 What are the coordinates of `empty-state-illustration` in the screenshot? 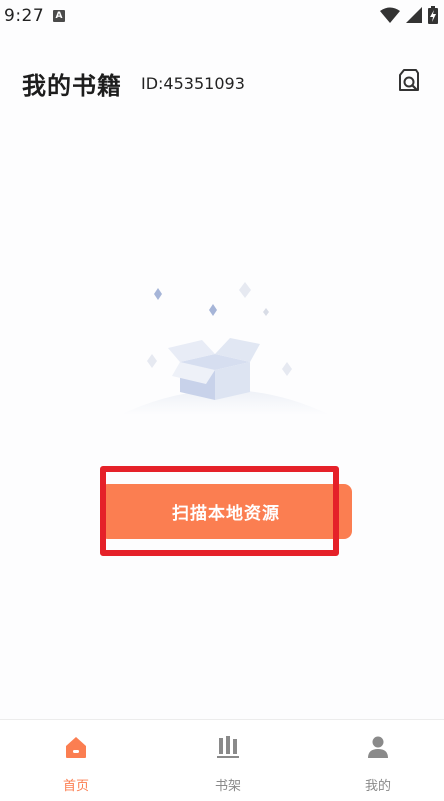 It's located at (225, 350).